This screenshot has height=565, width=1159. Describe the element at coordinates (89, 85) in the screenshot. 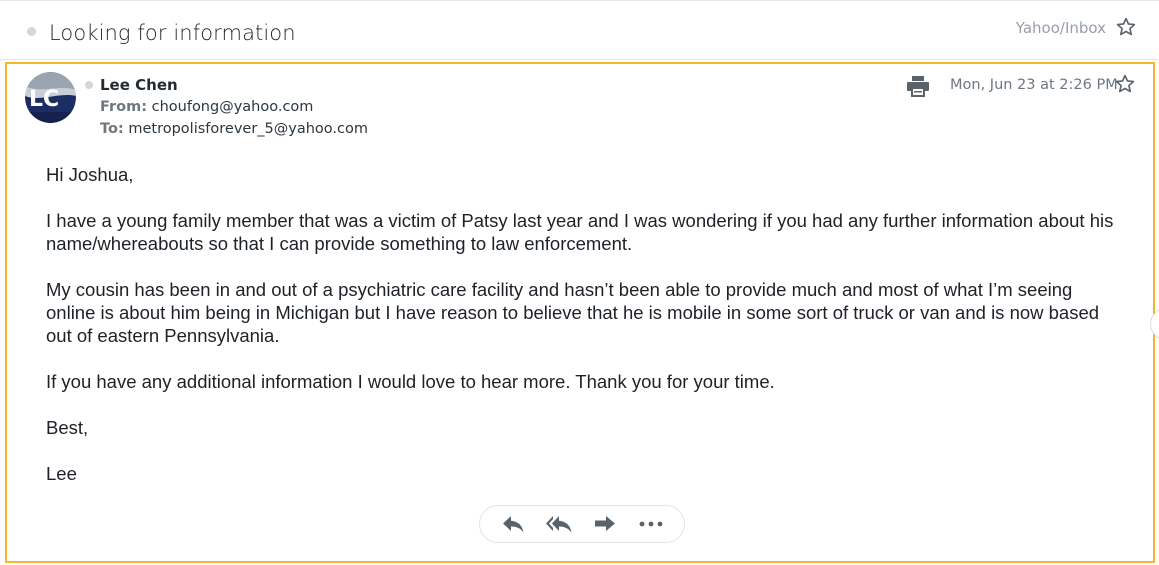

I see `presence-dot` at that location.